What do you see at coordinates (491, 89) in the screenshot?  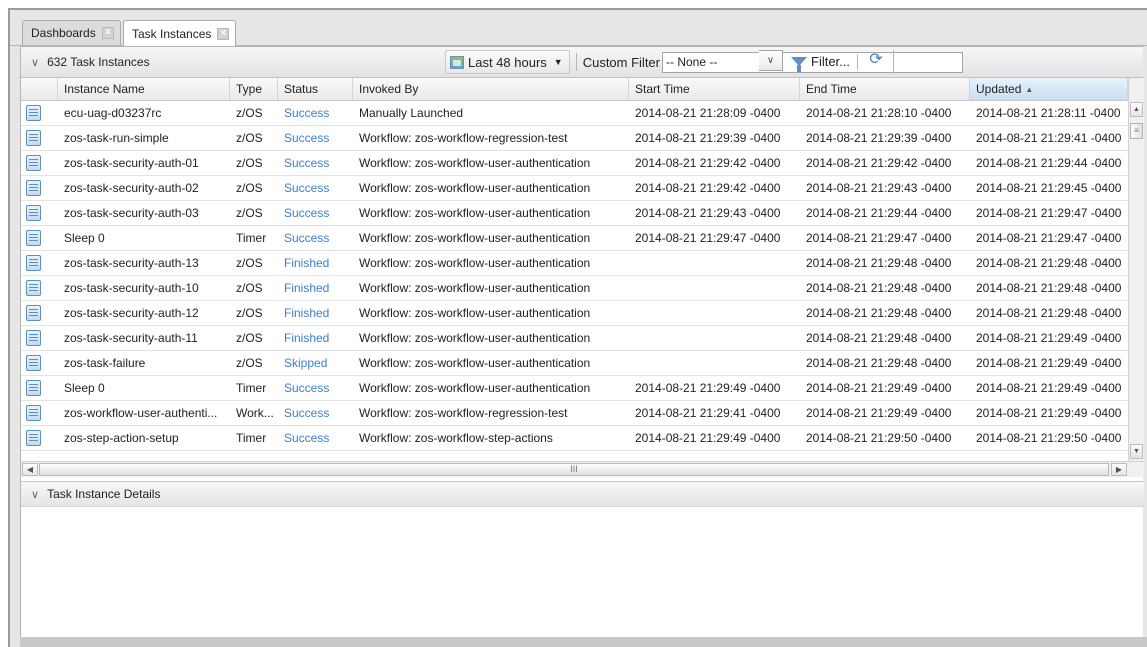 I see `header-invoked-by: Invoked By` at bounding box center [491, 89].